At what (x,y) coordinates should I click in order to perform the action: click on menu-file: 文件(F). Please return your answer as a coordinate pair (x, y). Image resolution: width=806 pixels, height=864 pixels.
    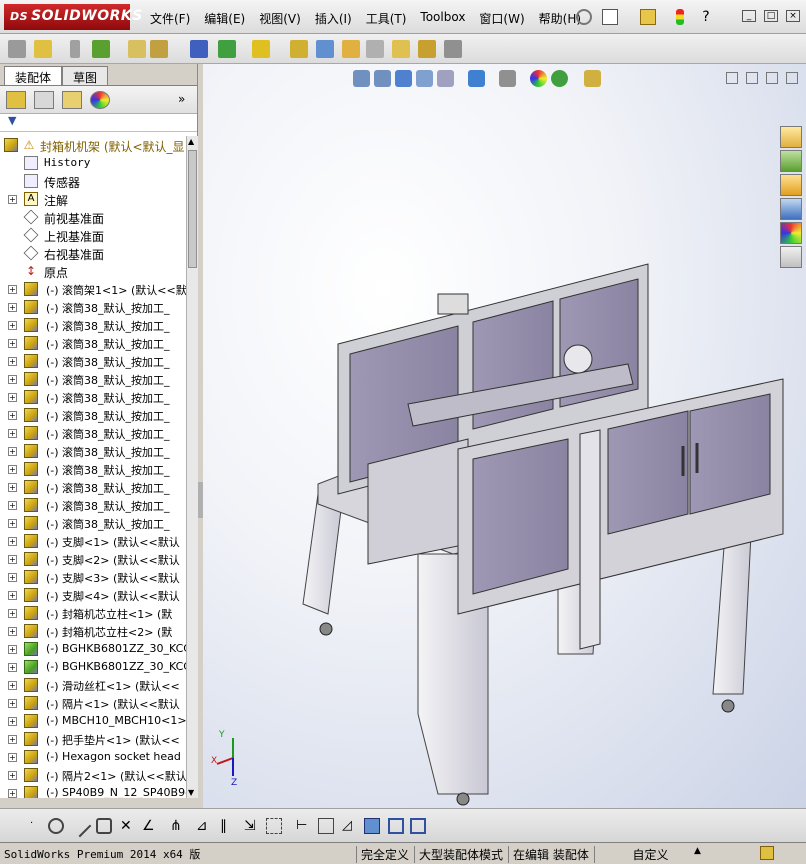
    Looking at the image, I should click on (170, 18).